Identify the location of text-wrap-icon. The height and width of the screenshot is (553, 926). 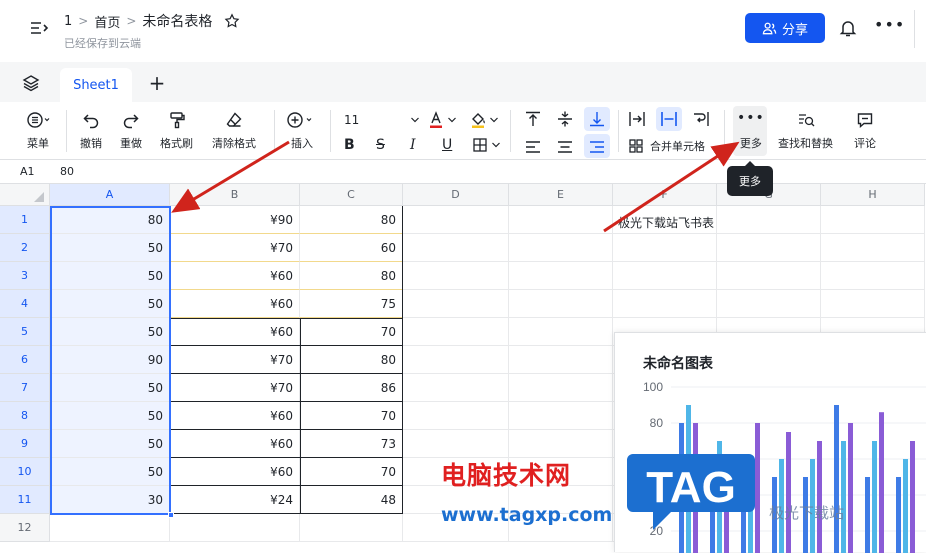
(701, 119).